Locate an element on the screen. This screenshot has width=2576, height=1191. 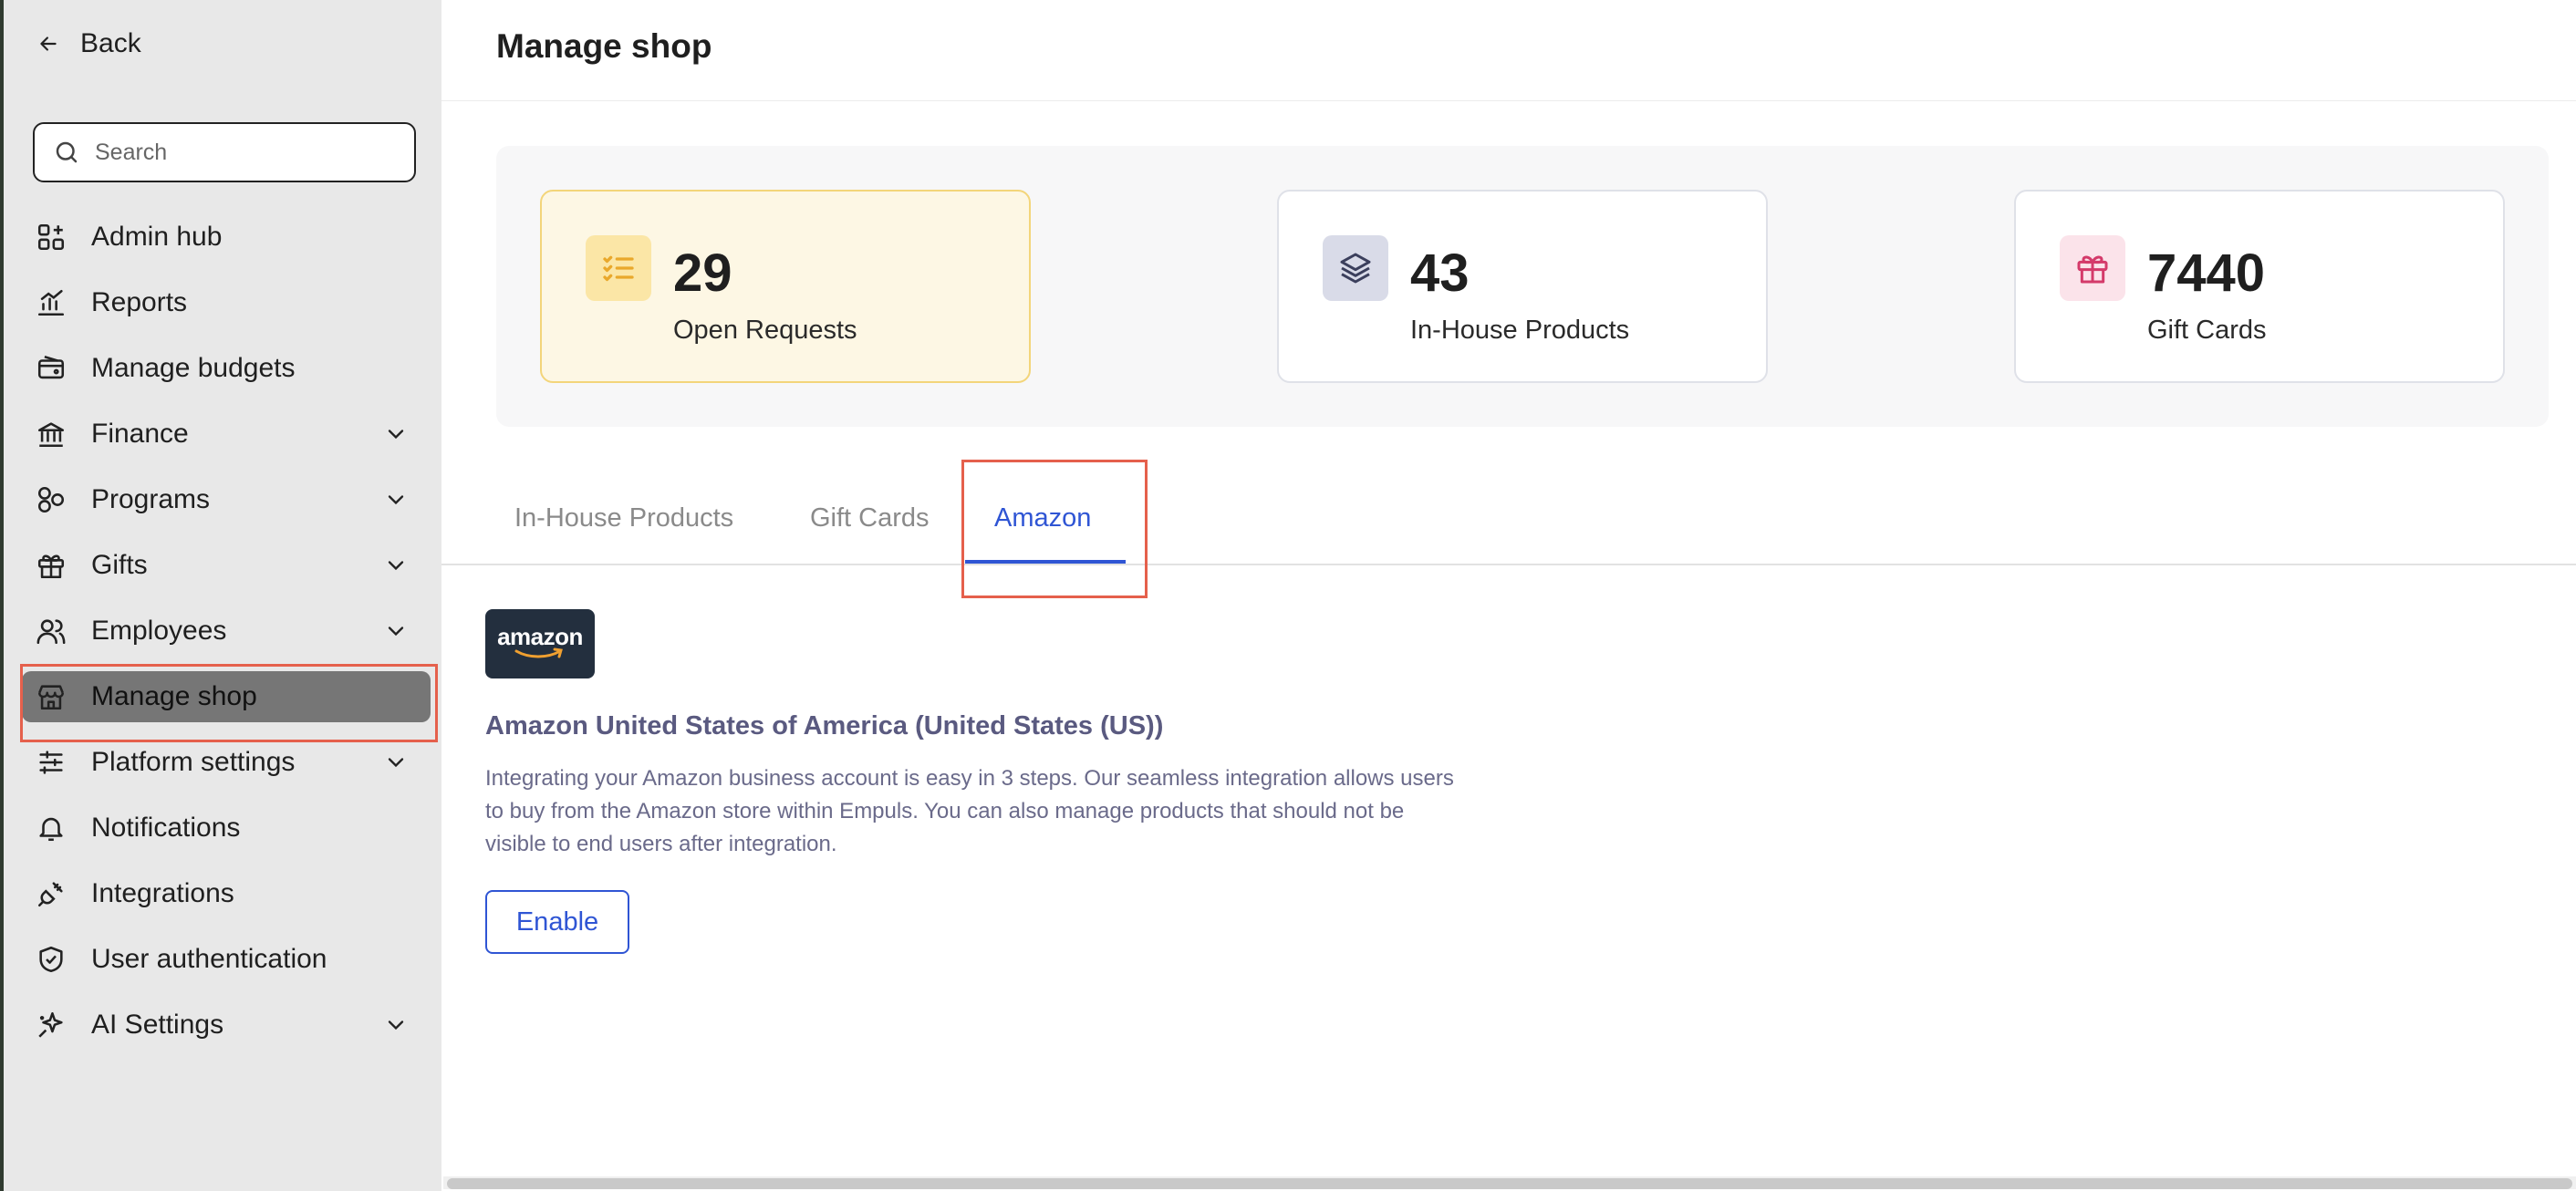
sidebar-item-label: Manage shop is located at coordinates (174, 696).